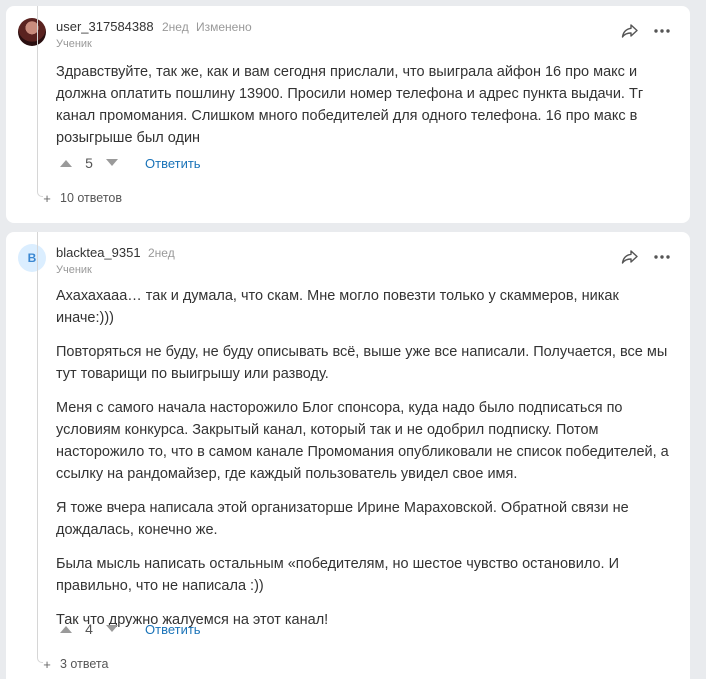 The width and height of the screenshot is (706, 679). Describe the element at coordinates (105, 26) in the screenshot. I see `username: user_317584388` at that location.